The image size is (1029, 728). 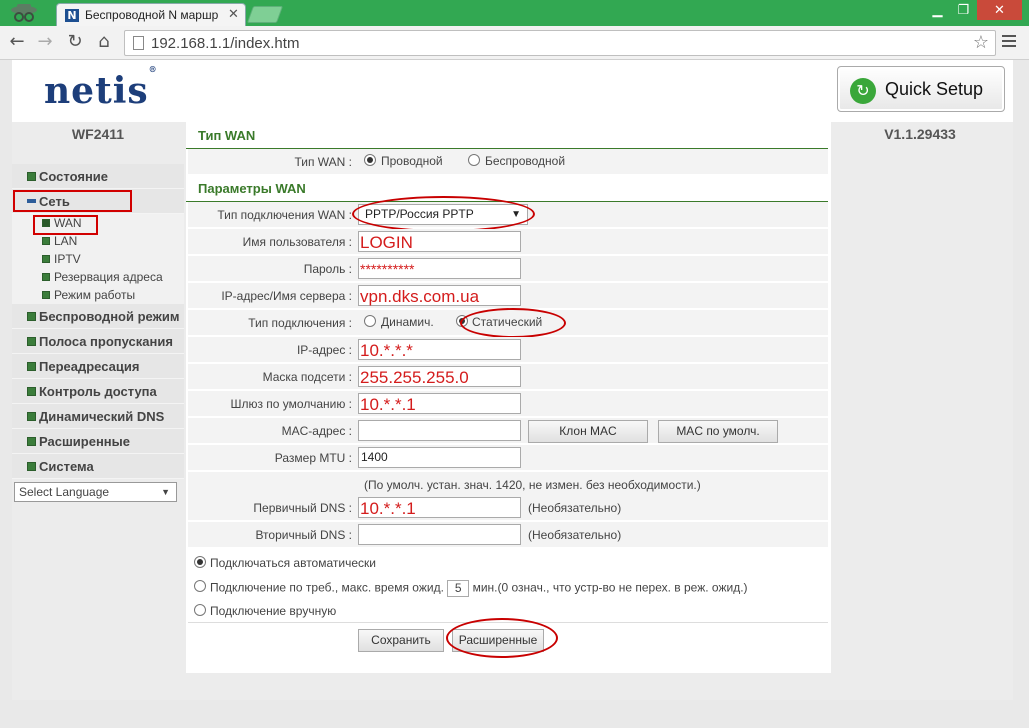 I want to click on highlight-network-box, so click(x=72, y=201).